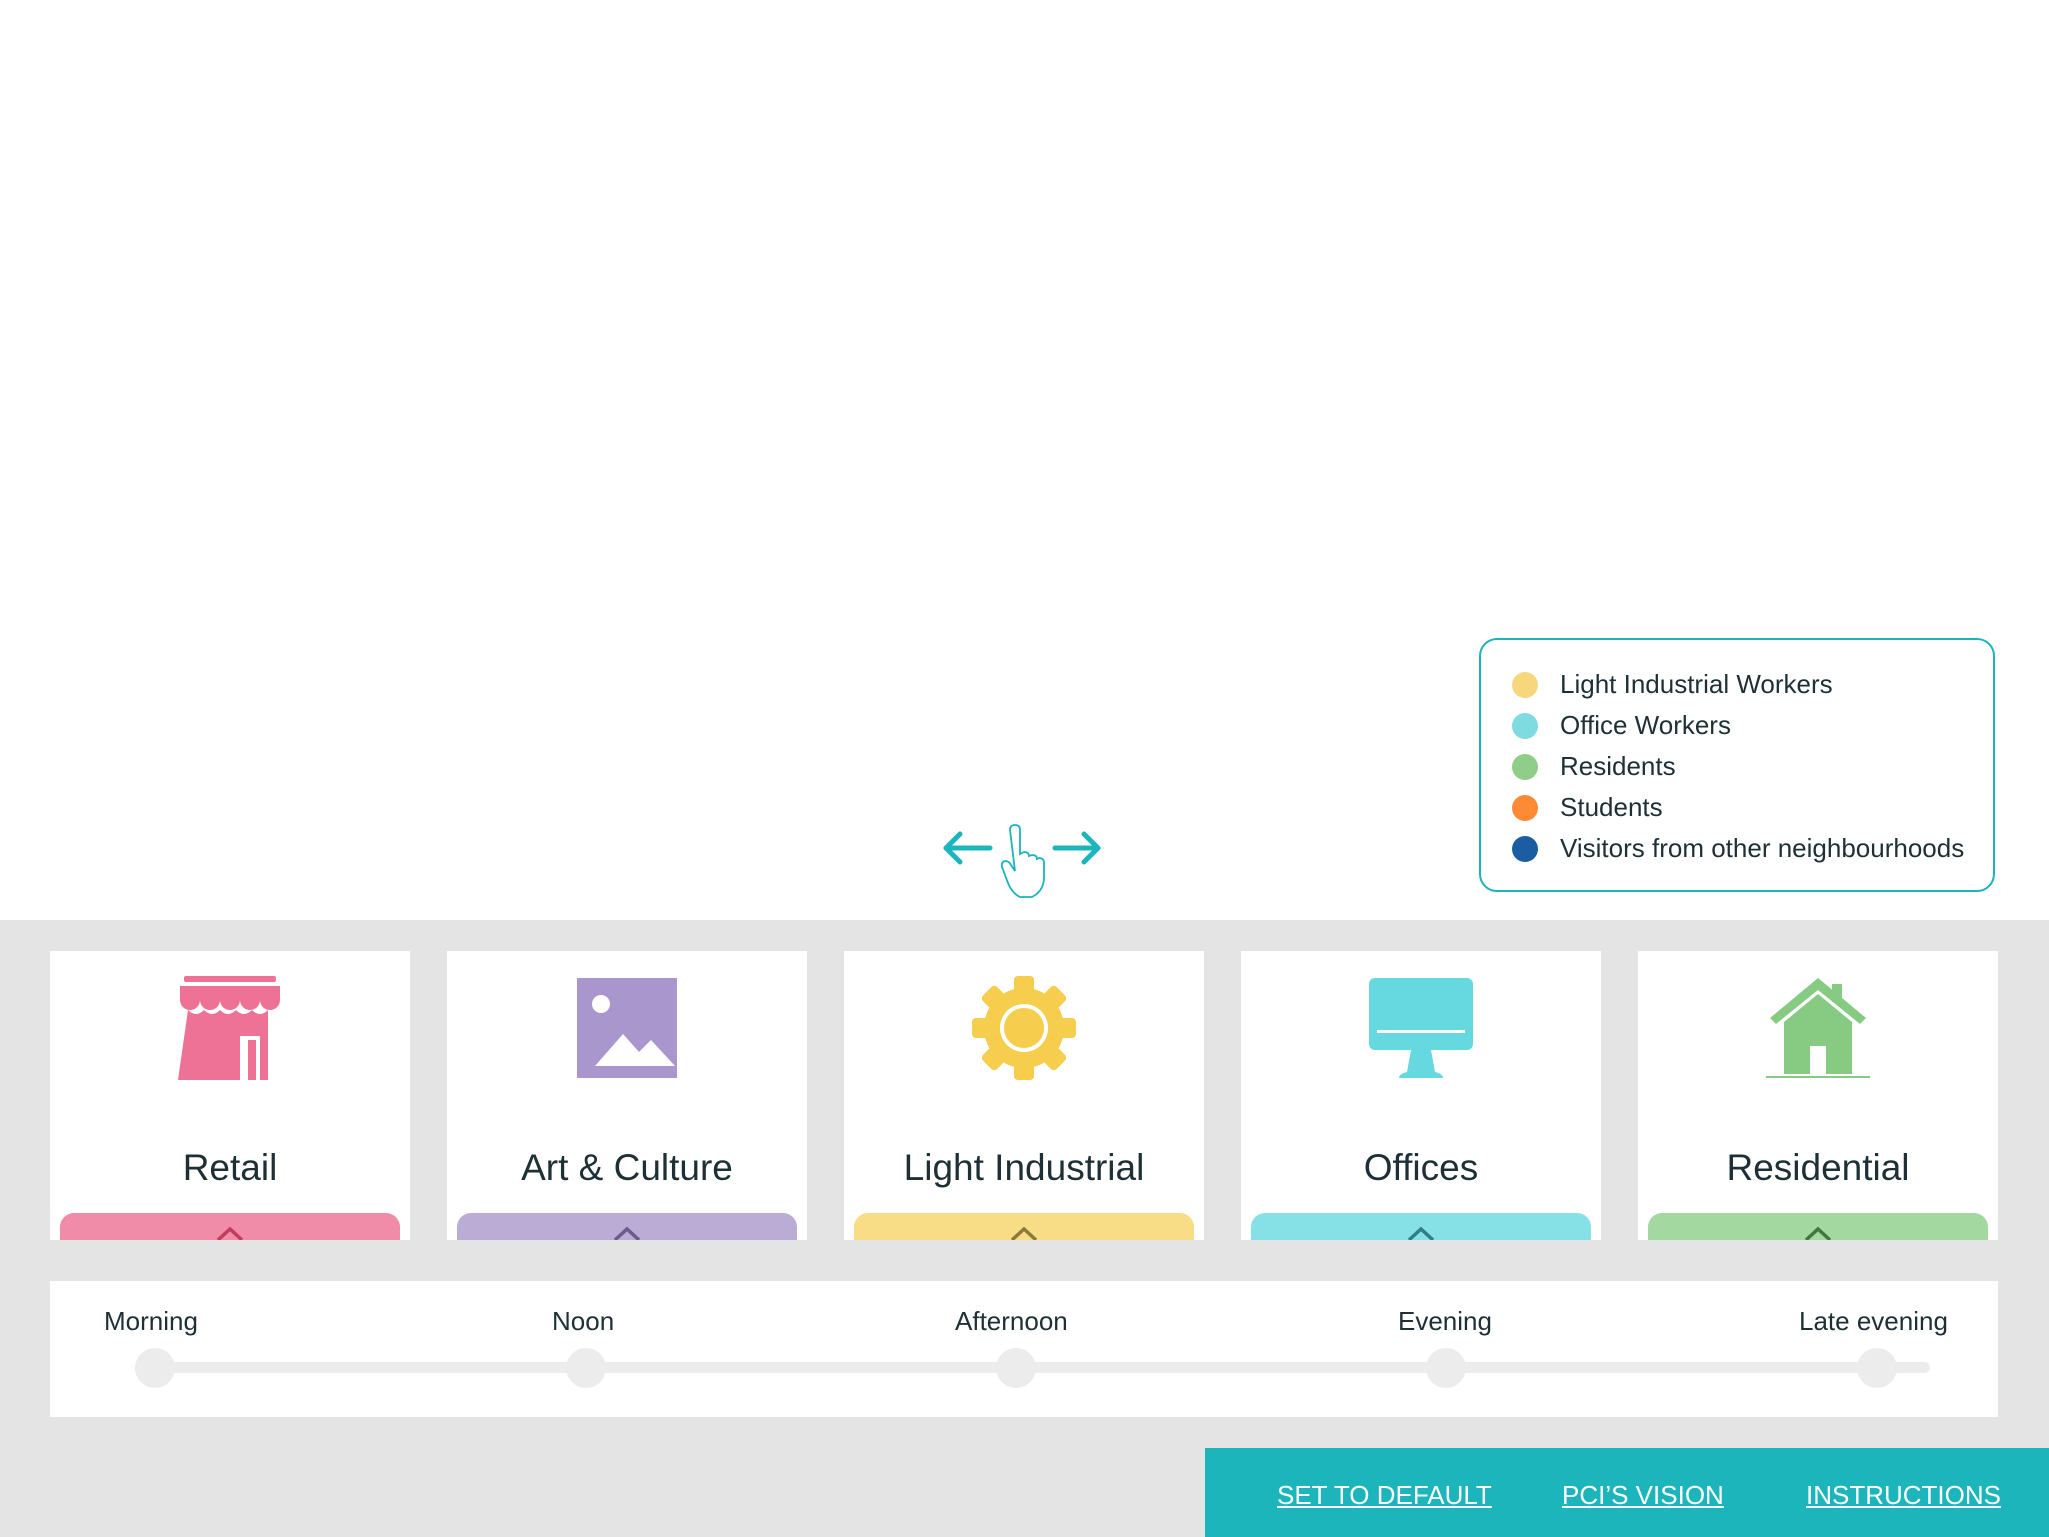  Describe the element at coordinates (1752, 766) in the screenshot. I see `legend-item: Residents` at that location.